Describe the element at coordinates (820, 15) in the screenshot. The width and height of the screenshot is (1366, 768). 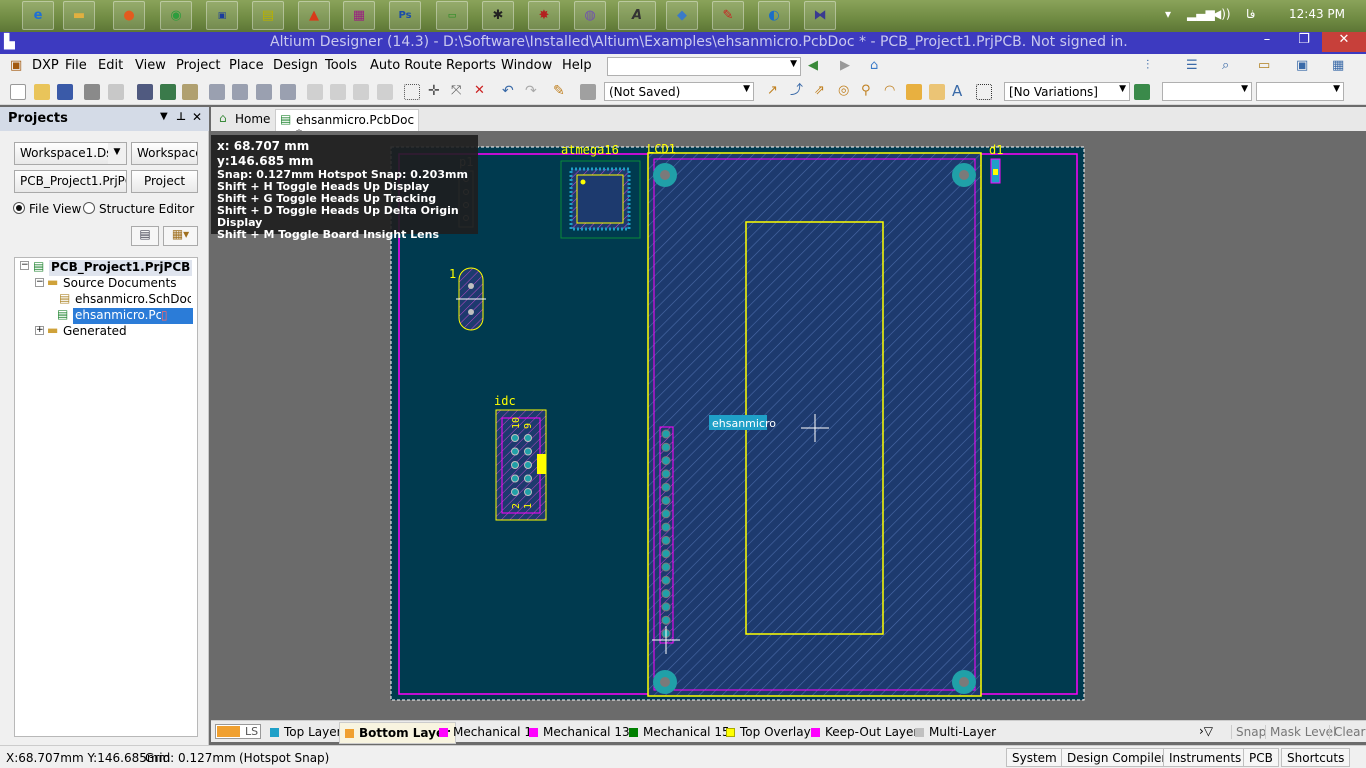
I see `media-icon: ⧓` at that location.